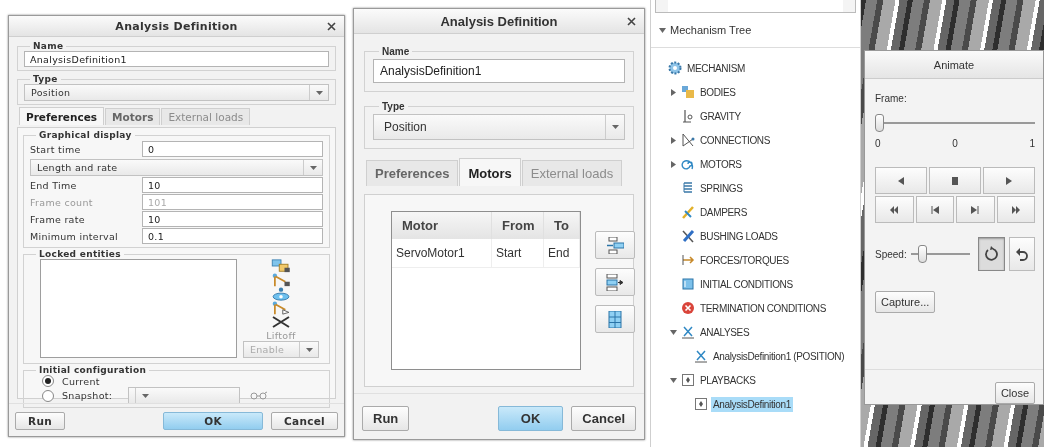 This screenshot has height=447, width=1049. What do you see at coordinates (728, 380) in the screenshot?
I see `tree-item: PLAYBACKS` at bounding box center [728, 380].